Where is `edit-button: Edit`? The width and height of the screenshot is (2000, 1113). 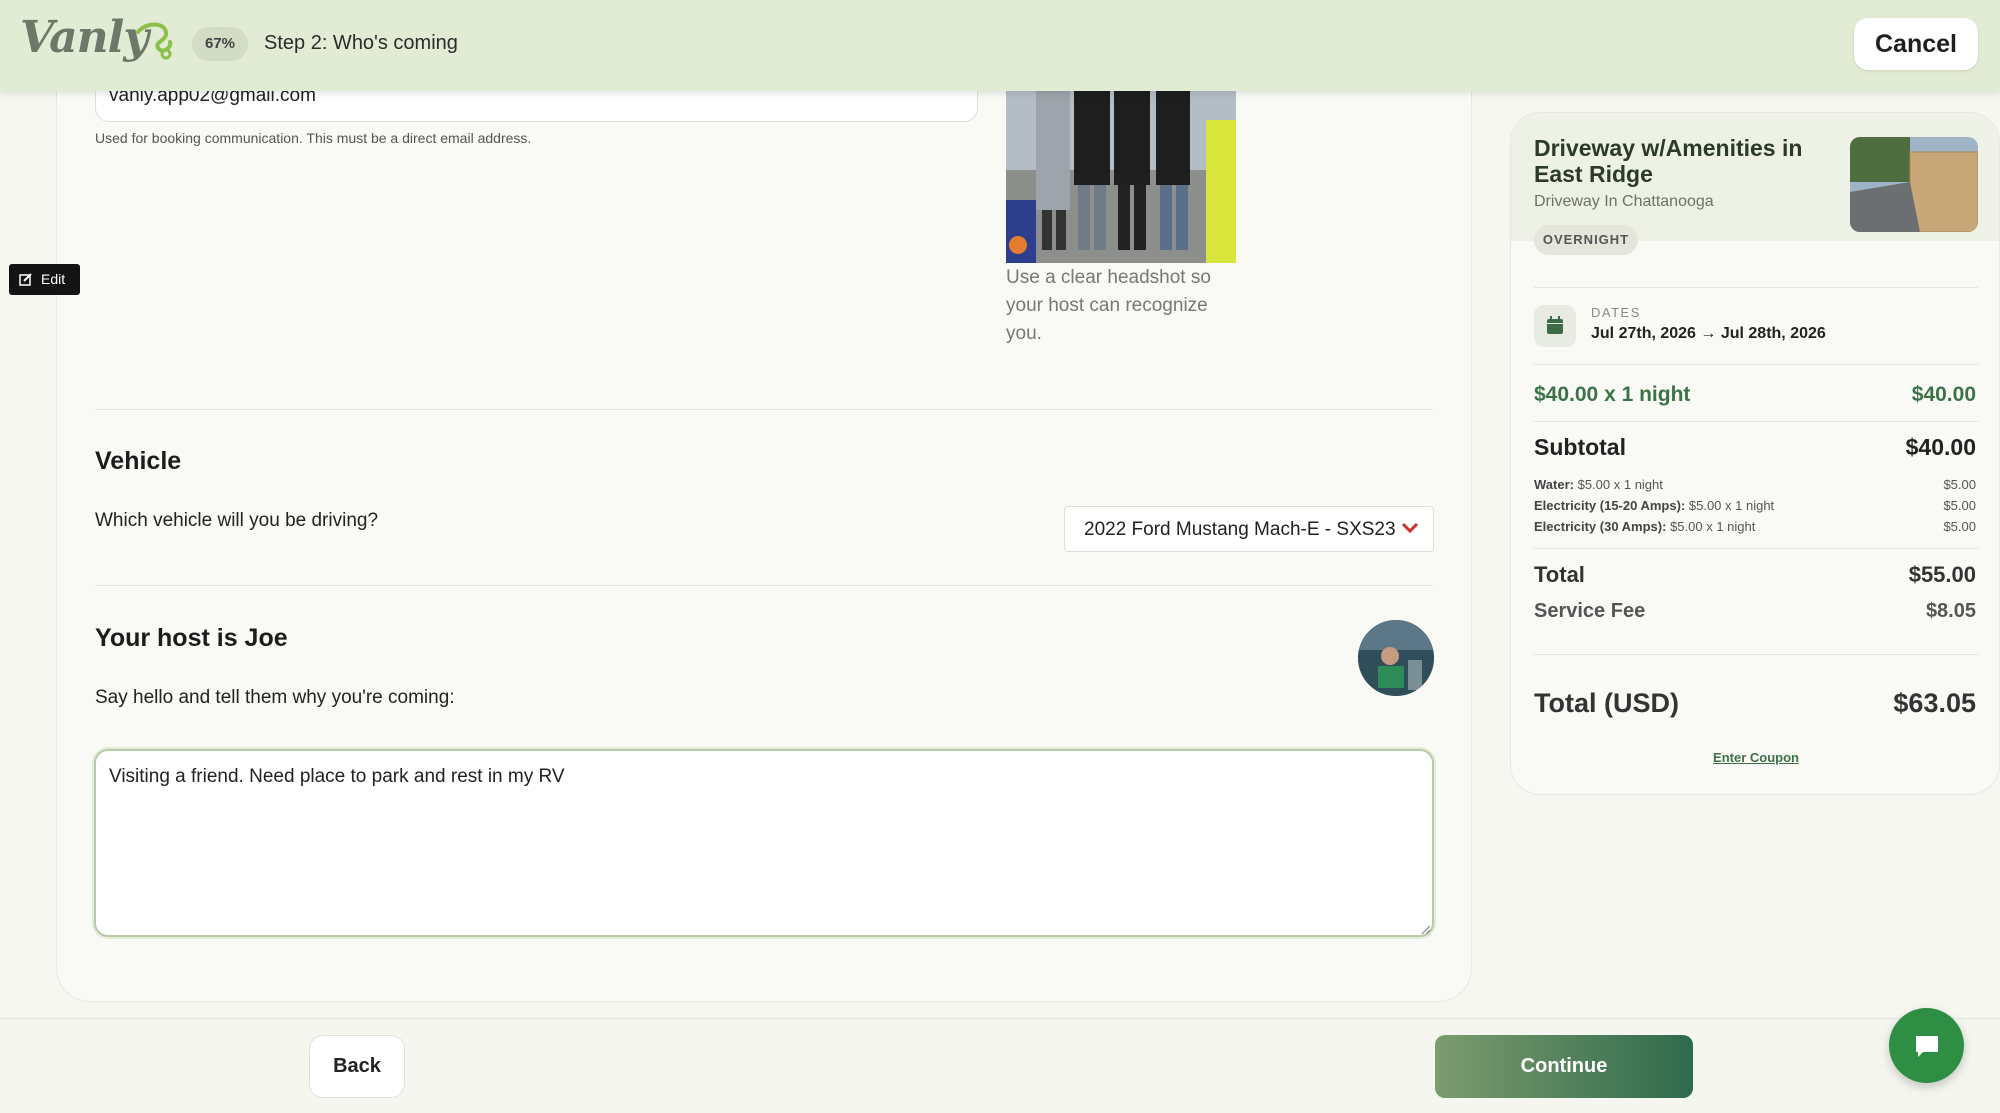
edit-button: Edit is located at coordinates (44, 279).